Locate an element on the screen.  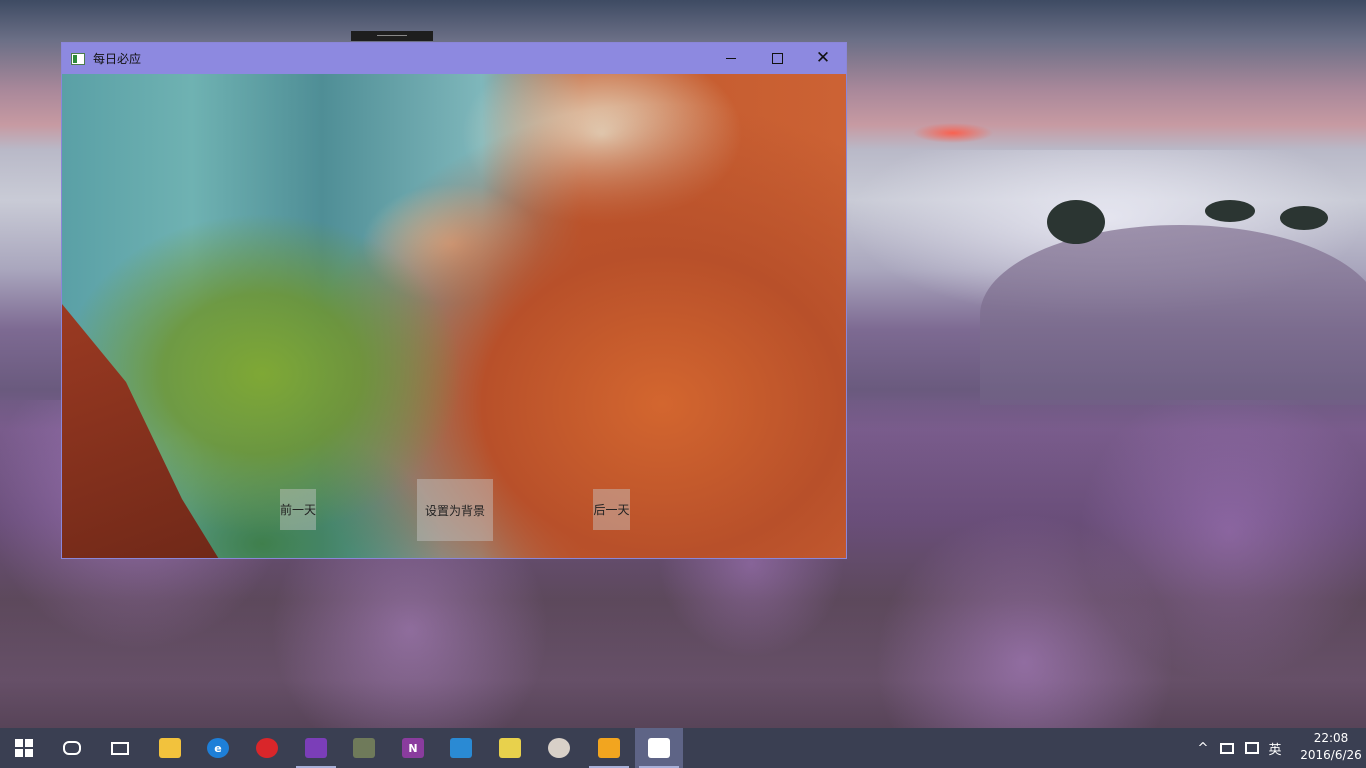
network-button is located at coordinates (1227, 748).